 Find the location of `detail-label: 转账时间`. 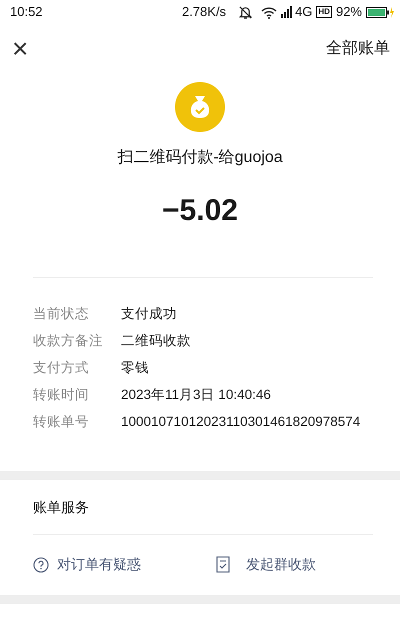

detail-label: 转账时间 is located at coordinates (61, 395).